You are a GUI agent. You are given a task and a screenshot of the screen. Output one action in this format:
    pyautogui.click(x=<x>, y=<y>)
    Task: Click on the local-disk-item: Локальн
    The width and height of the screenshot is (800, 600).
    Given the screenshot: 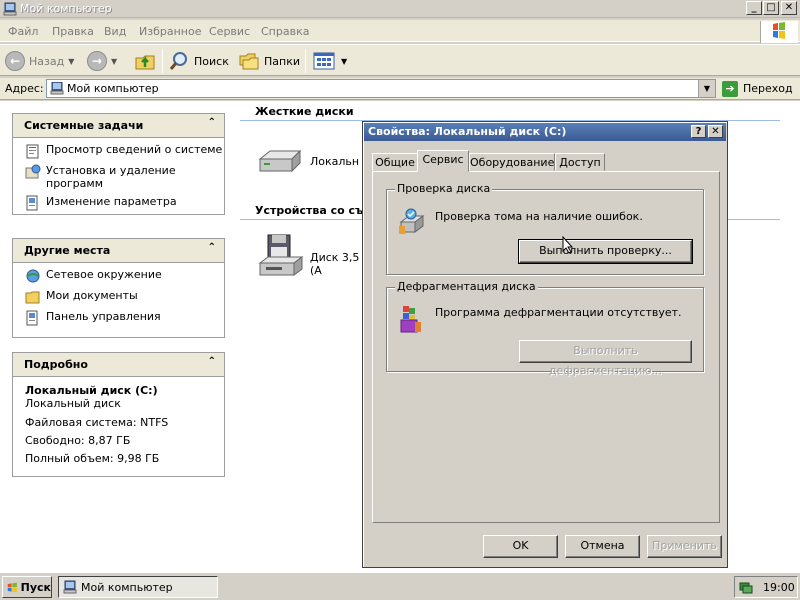 What is the action you would take?
    pyautogui.click(x=311, y=162)
    